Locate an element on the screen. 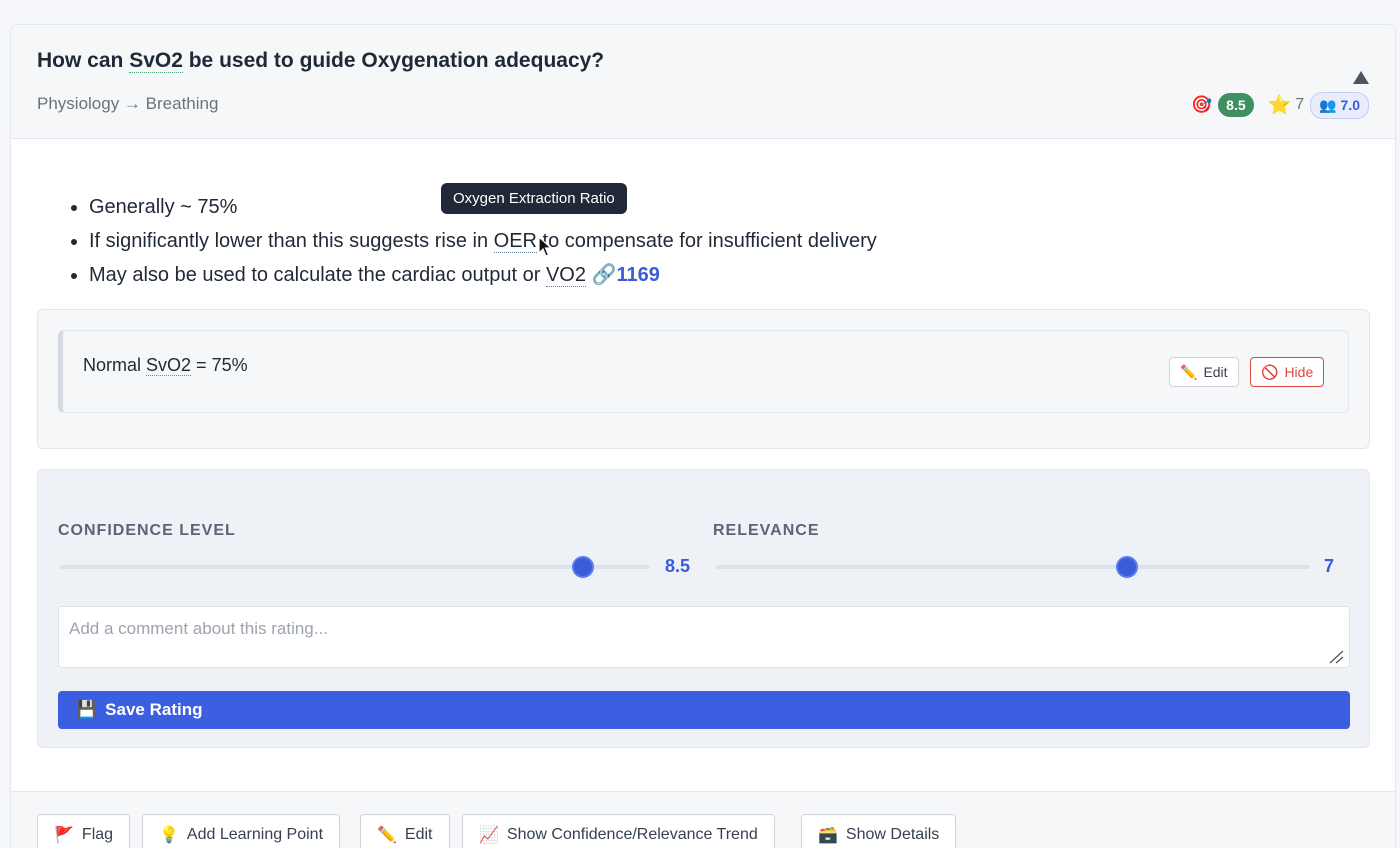 The width and height of the screenshot is (1400, 848). relevance-label: RELEVANCE is located at coordinates (766, 530).